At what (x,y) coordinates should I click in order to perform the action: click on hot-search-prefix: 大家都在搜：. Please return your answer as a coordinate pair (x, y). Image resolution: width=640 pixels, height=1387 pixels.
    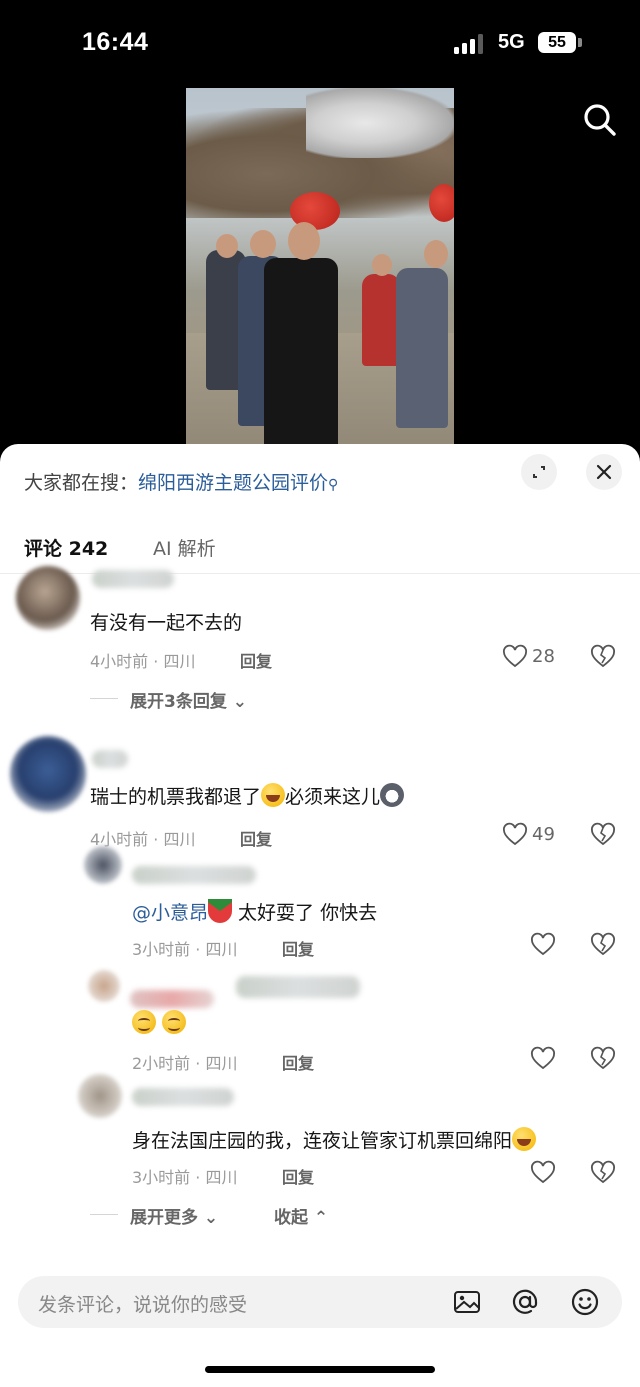
    Looking at the image, I should click on (81, 483).